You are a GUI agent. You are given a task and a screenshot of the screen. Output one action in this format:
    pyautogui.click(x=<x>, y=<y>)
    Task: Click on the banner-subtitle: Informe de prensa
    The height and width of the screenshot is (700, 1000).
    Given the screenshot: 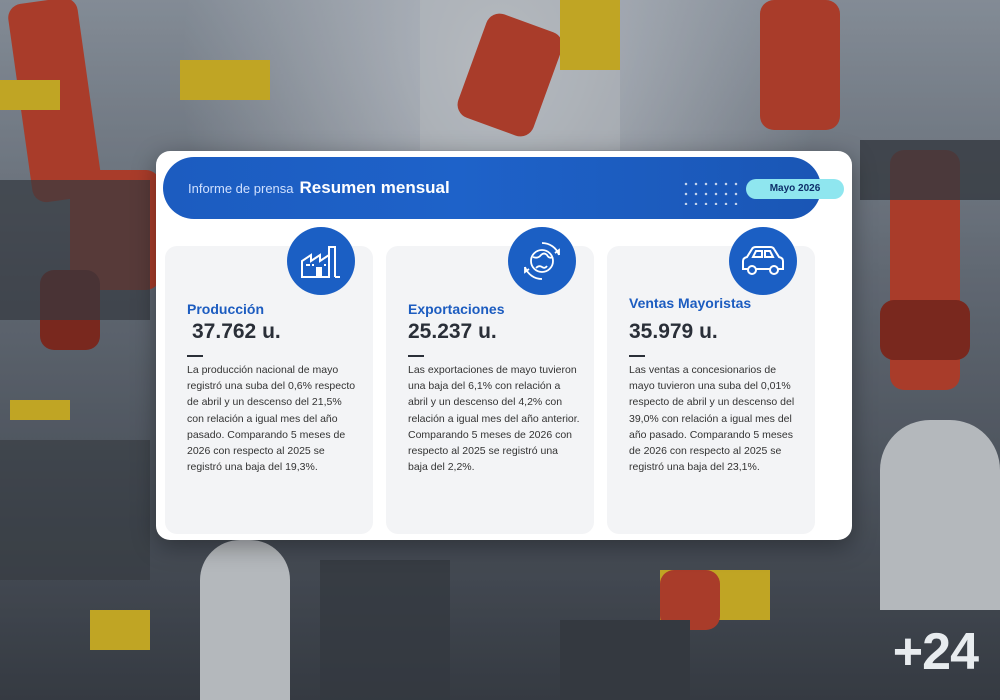 What is the action you would take?
    pyautogui.click(x=241, y=188)
    